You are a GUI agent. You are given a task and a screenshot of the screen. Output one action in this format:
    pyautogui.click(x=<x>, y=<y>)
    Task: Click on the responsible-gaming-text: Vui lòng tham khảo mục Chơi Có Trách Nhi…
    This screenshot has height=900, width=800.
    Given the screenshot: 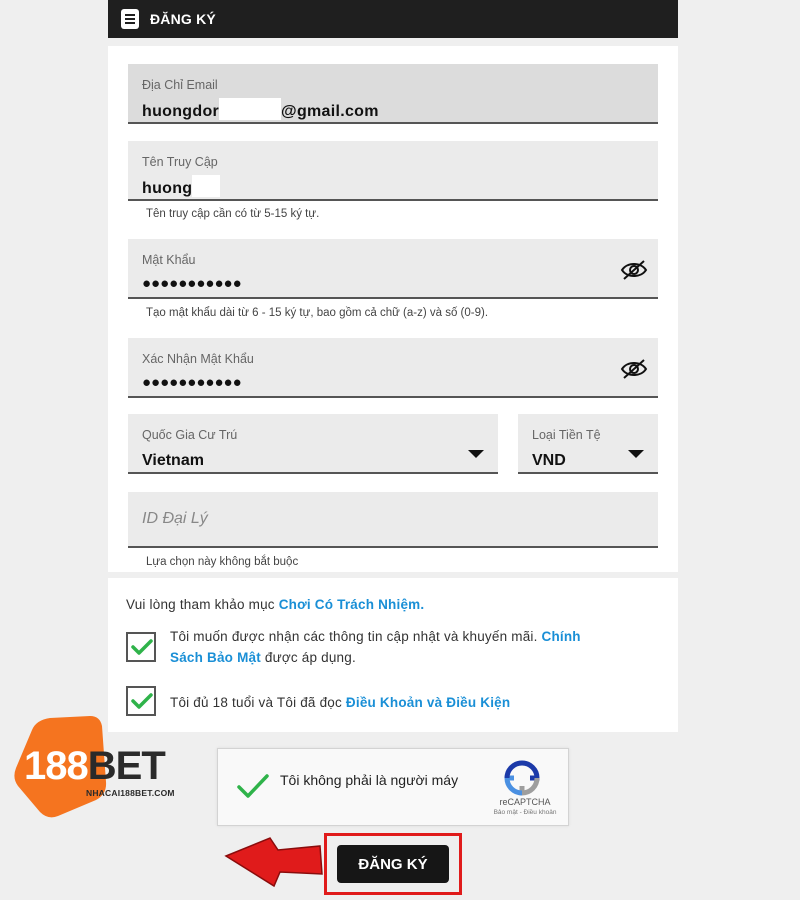 What is the action you would take?
    pyautogui.click(x=275, y=604)
    